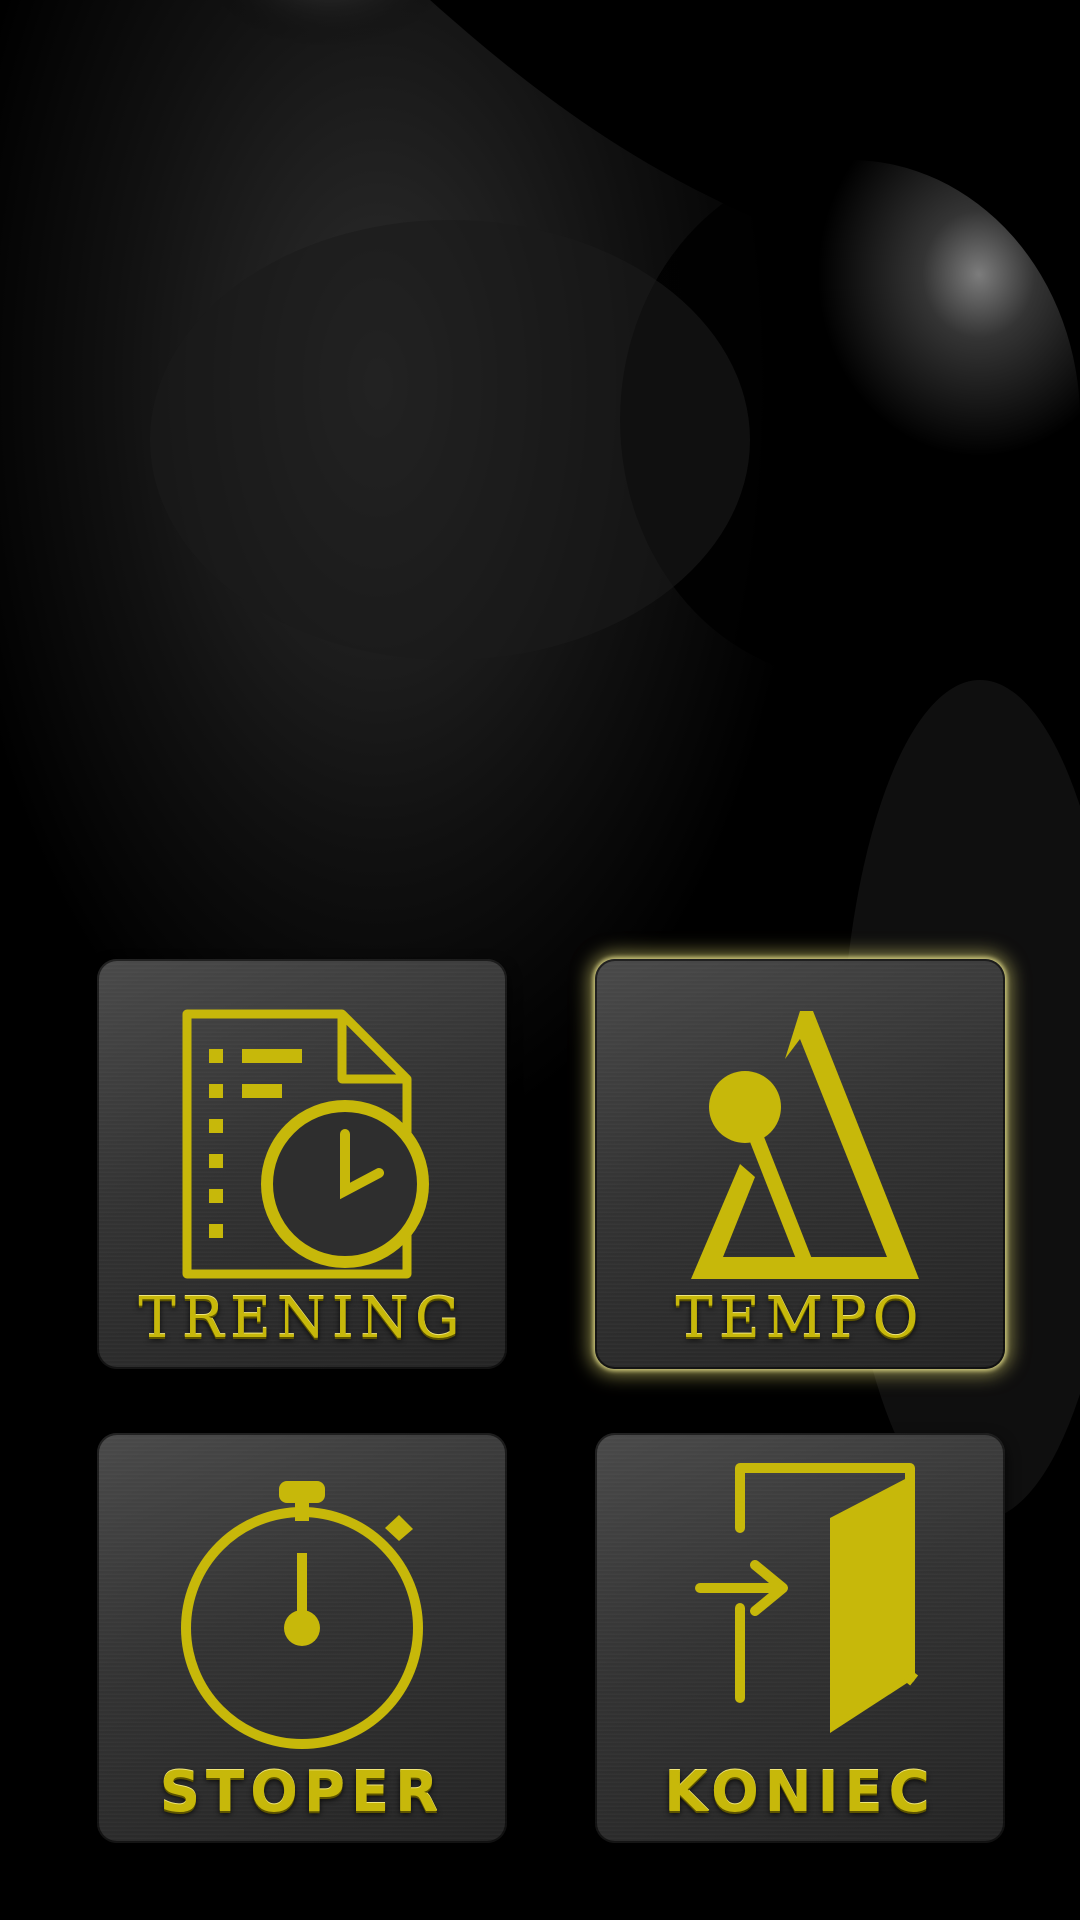 The height and width of the screenshot is (1920, 1080). Describe the element at coordinates (805, 1145) in the screenshot. I see `metronome-icon` at that location.